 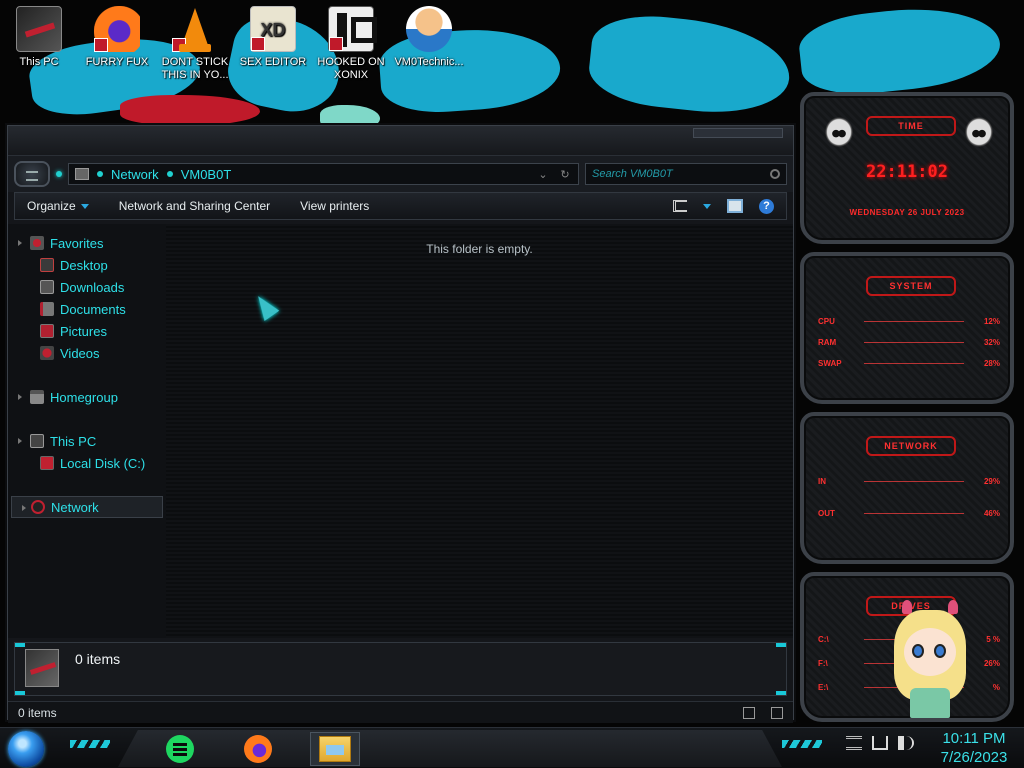 What do you see at coordinates (681, 174) in the screenshot?
I see `search-input` at bounding box center [681, 174].